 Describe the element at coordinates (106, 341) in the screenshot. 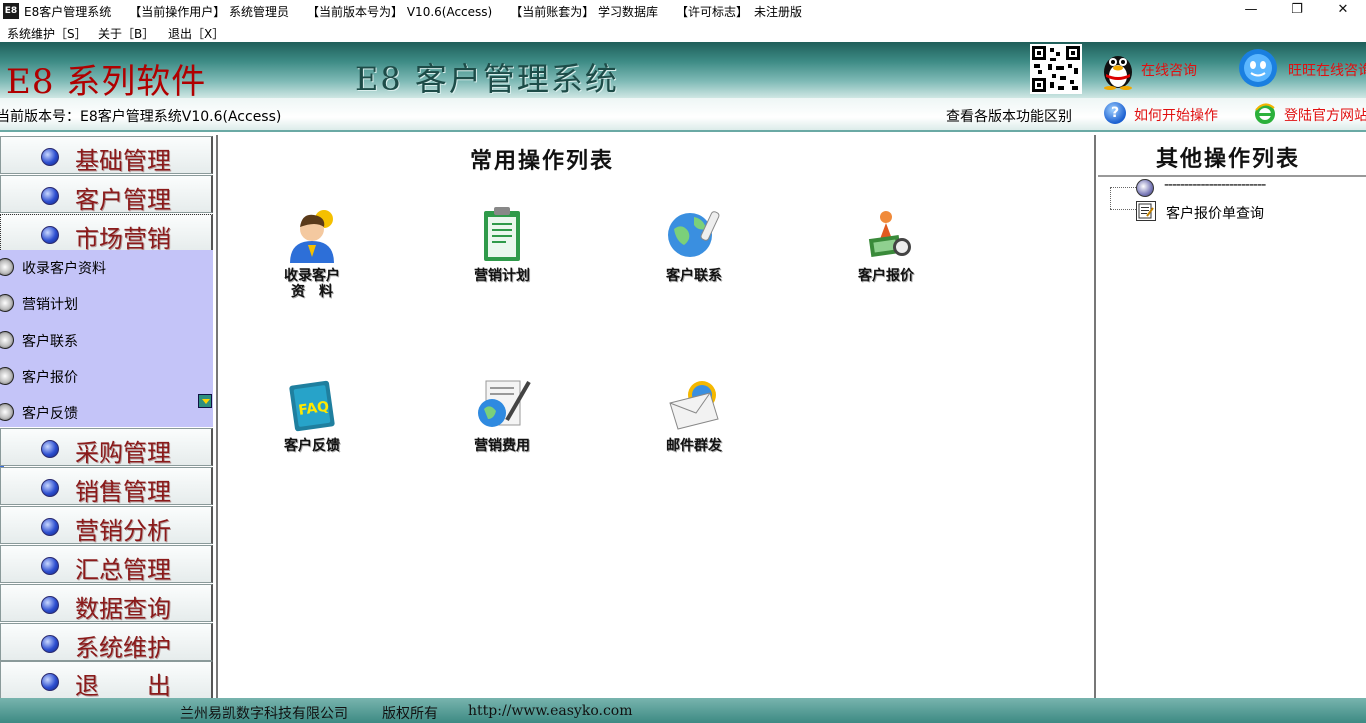

I see `submenu-item-customer-contact: 客户联系` at that location.